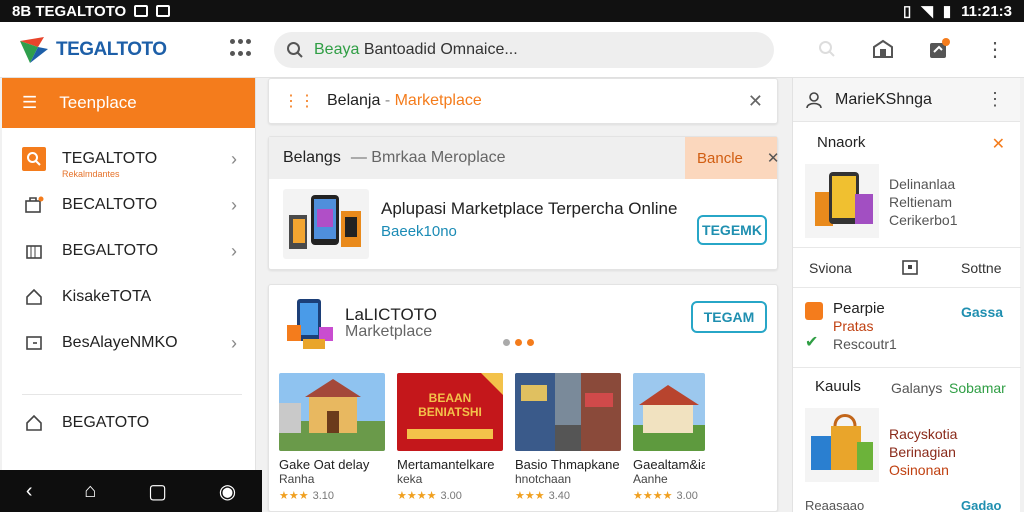 The image size is (1024, 512). I want to click on carousel-dot-active, so click(518, 342).